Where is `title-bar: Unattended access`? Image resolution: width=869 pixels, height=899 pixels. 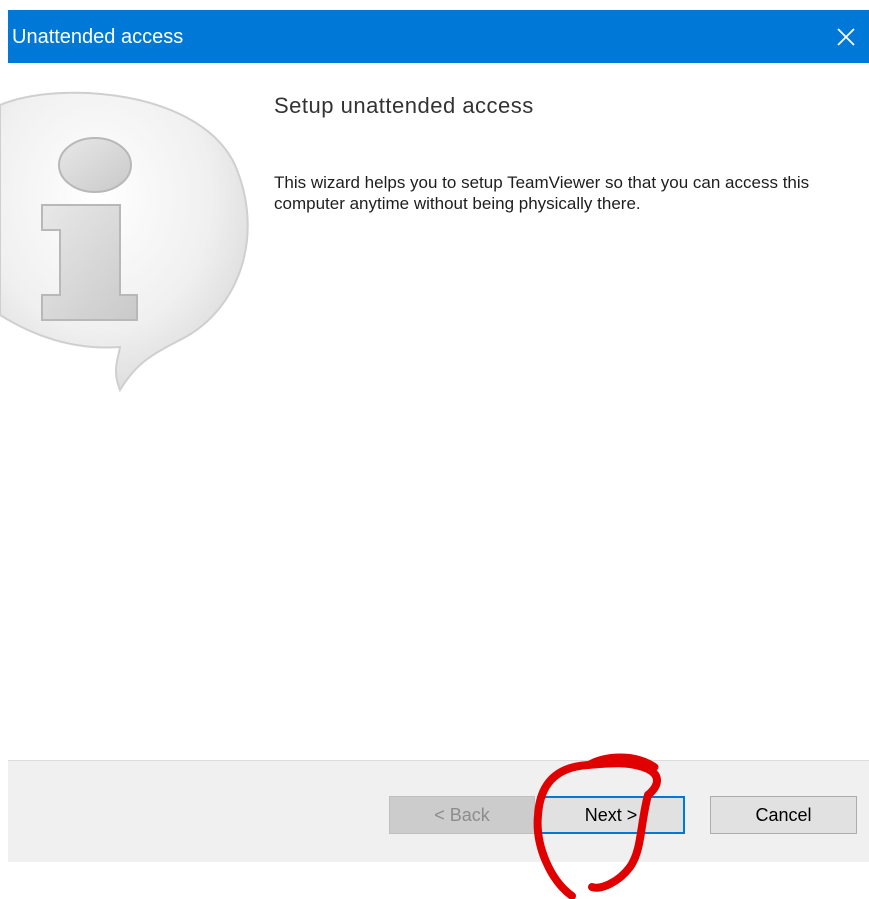
title-bar: Unattended access is located at coordinates (438, 36).